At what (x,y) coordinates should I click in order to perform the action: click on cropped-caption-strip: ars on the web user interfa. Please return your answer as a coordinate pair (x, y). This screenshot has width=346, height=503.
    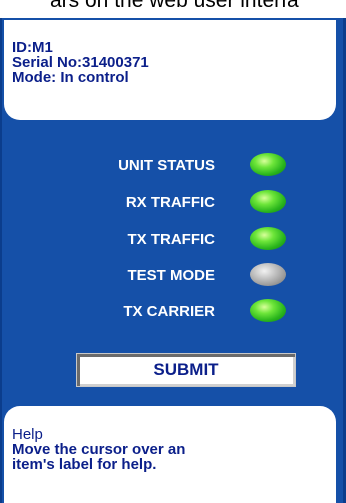
    Looking at the image, I should click on (173, 9).